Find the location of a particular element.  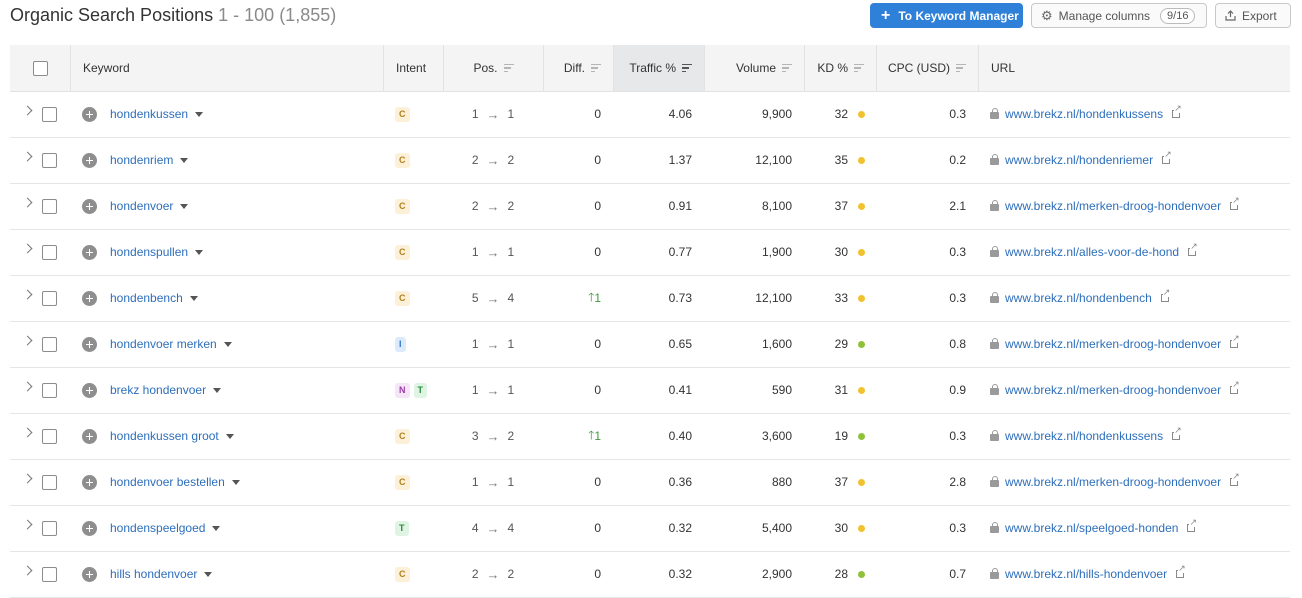

col-traffic: Traffic % is located at coordinates (658, 68).